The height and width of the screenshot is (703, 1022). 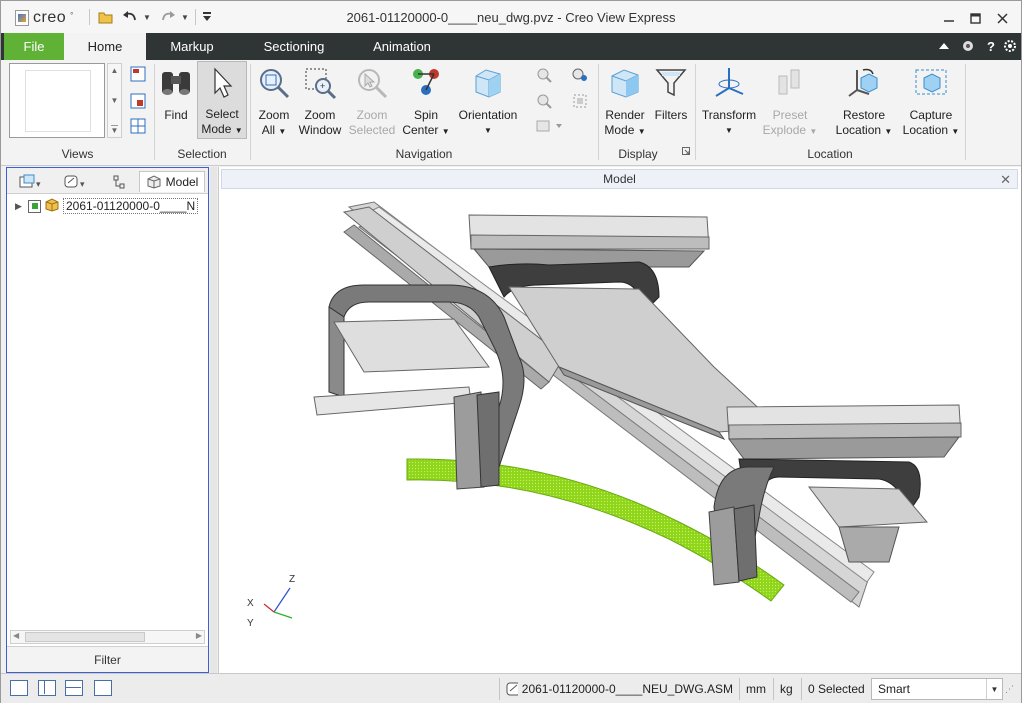 What do you see at coordinates (105, 46) in the screenshot?
I see `tab-home: Home` at bounding box center [105, 46].